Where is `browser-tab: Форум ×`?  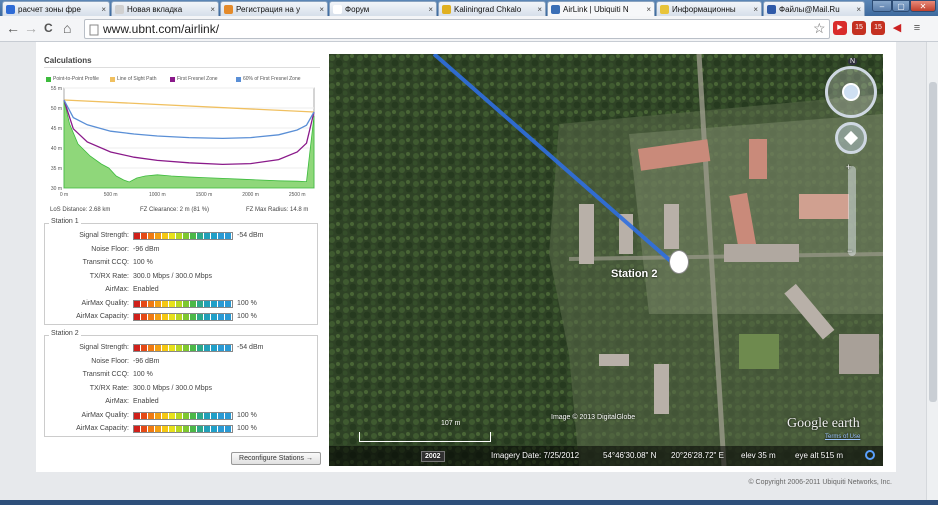
browser-tab: Форум × is located at coordinates (383, 8).